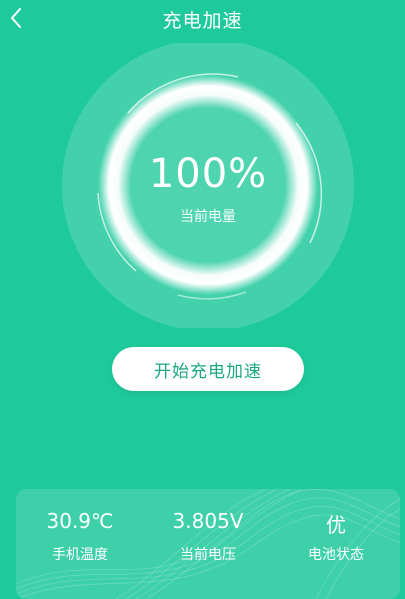 This screenshot has height=599, width=405. I want to click on stat-label: 当前电压, so click(208, 555).